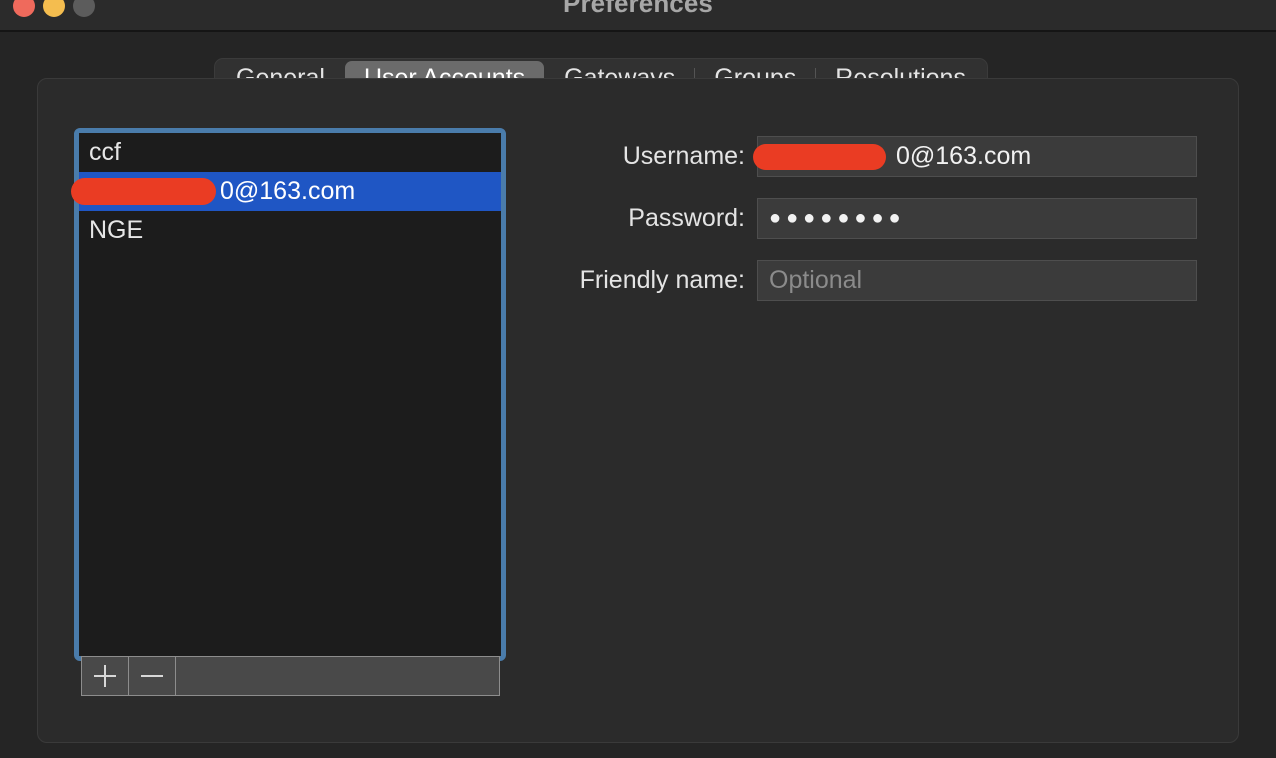 This screenshot has height=758, width=1276. I want to click on minus-icon, so click(152, 676).